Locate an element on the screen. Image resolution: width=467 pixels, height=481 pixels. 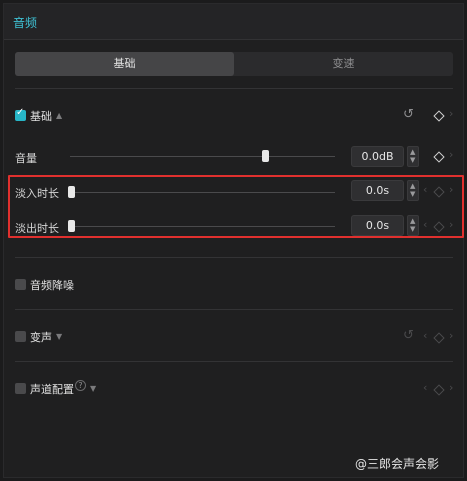
volume-slider-track is located at coordinates (202, 156).